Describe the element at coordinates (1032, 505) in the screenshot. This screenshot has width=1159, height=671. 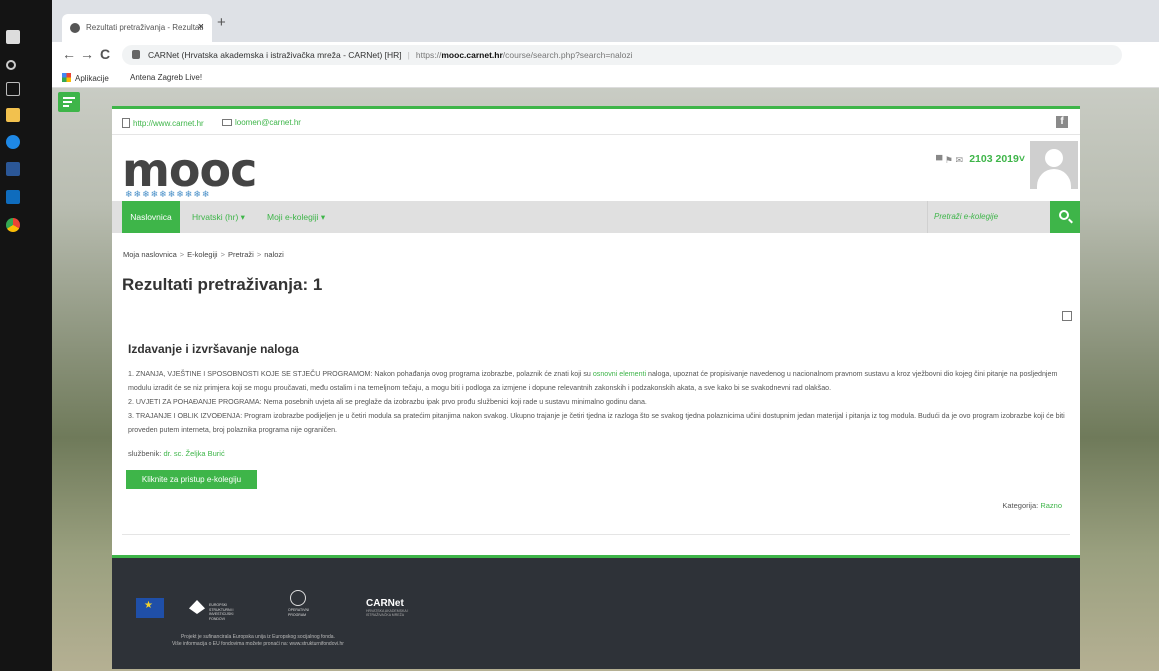
I see `course-category: Kategorija: Razno` at that location.